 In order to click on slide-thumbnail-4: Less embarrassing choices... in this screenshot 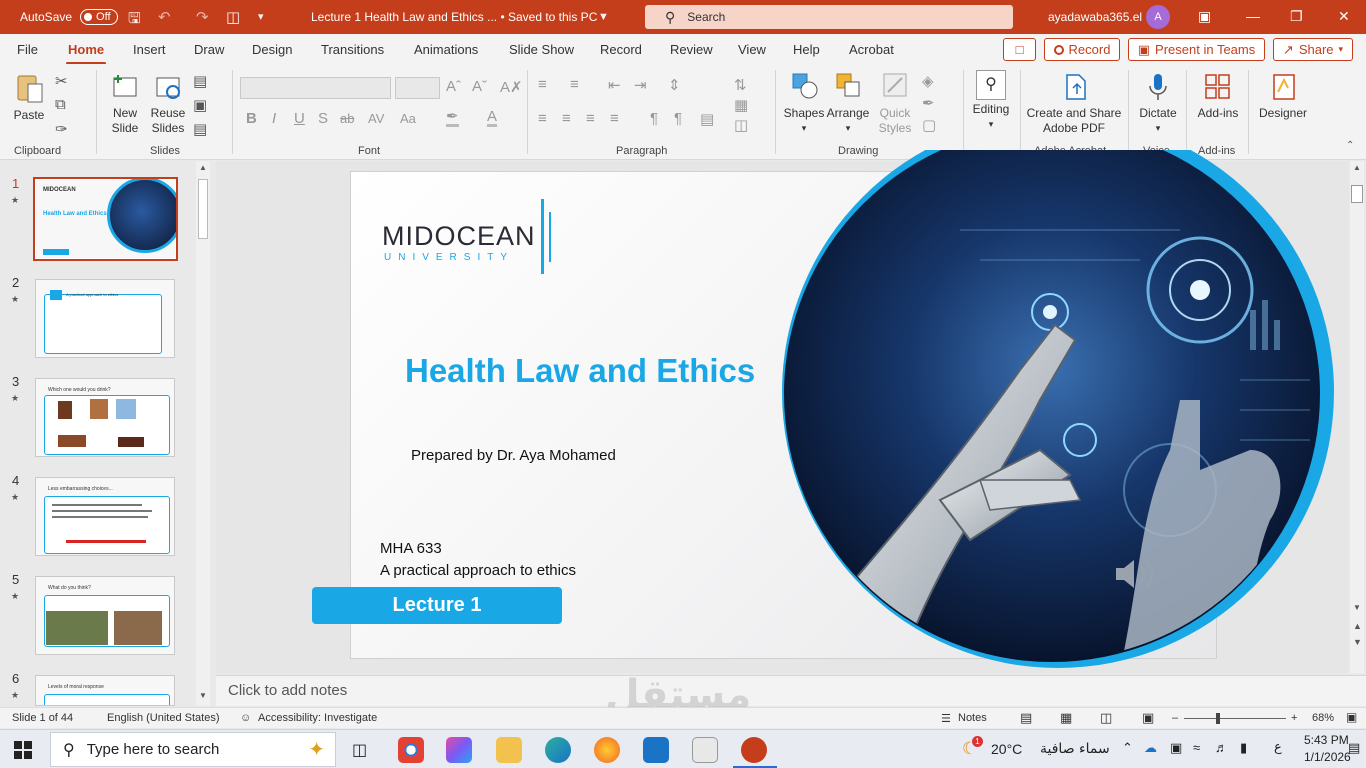, I will do `click(105, 516)`.